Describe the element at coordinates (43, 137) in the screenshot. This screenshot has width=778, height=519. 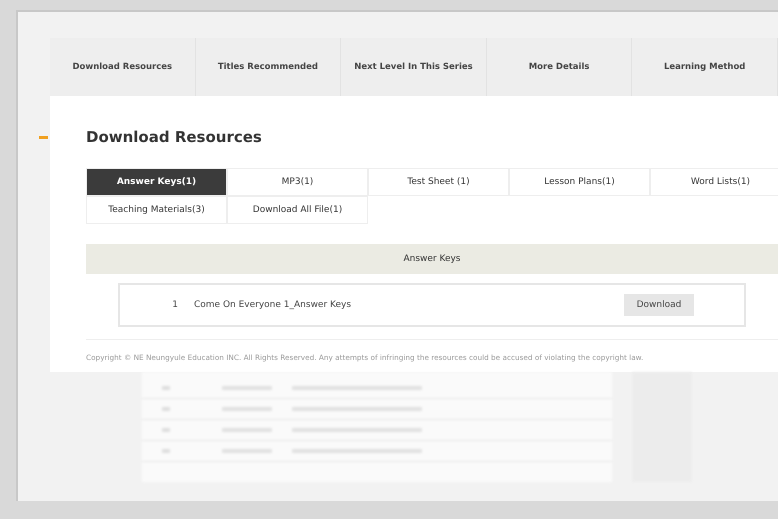
I see `dash-icon` at that location.